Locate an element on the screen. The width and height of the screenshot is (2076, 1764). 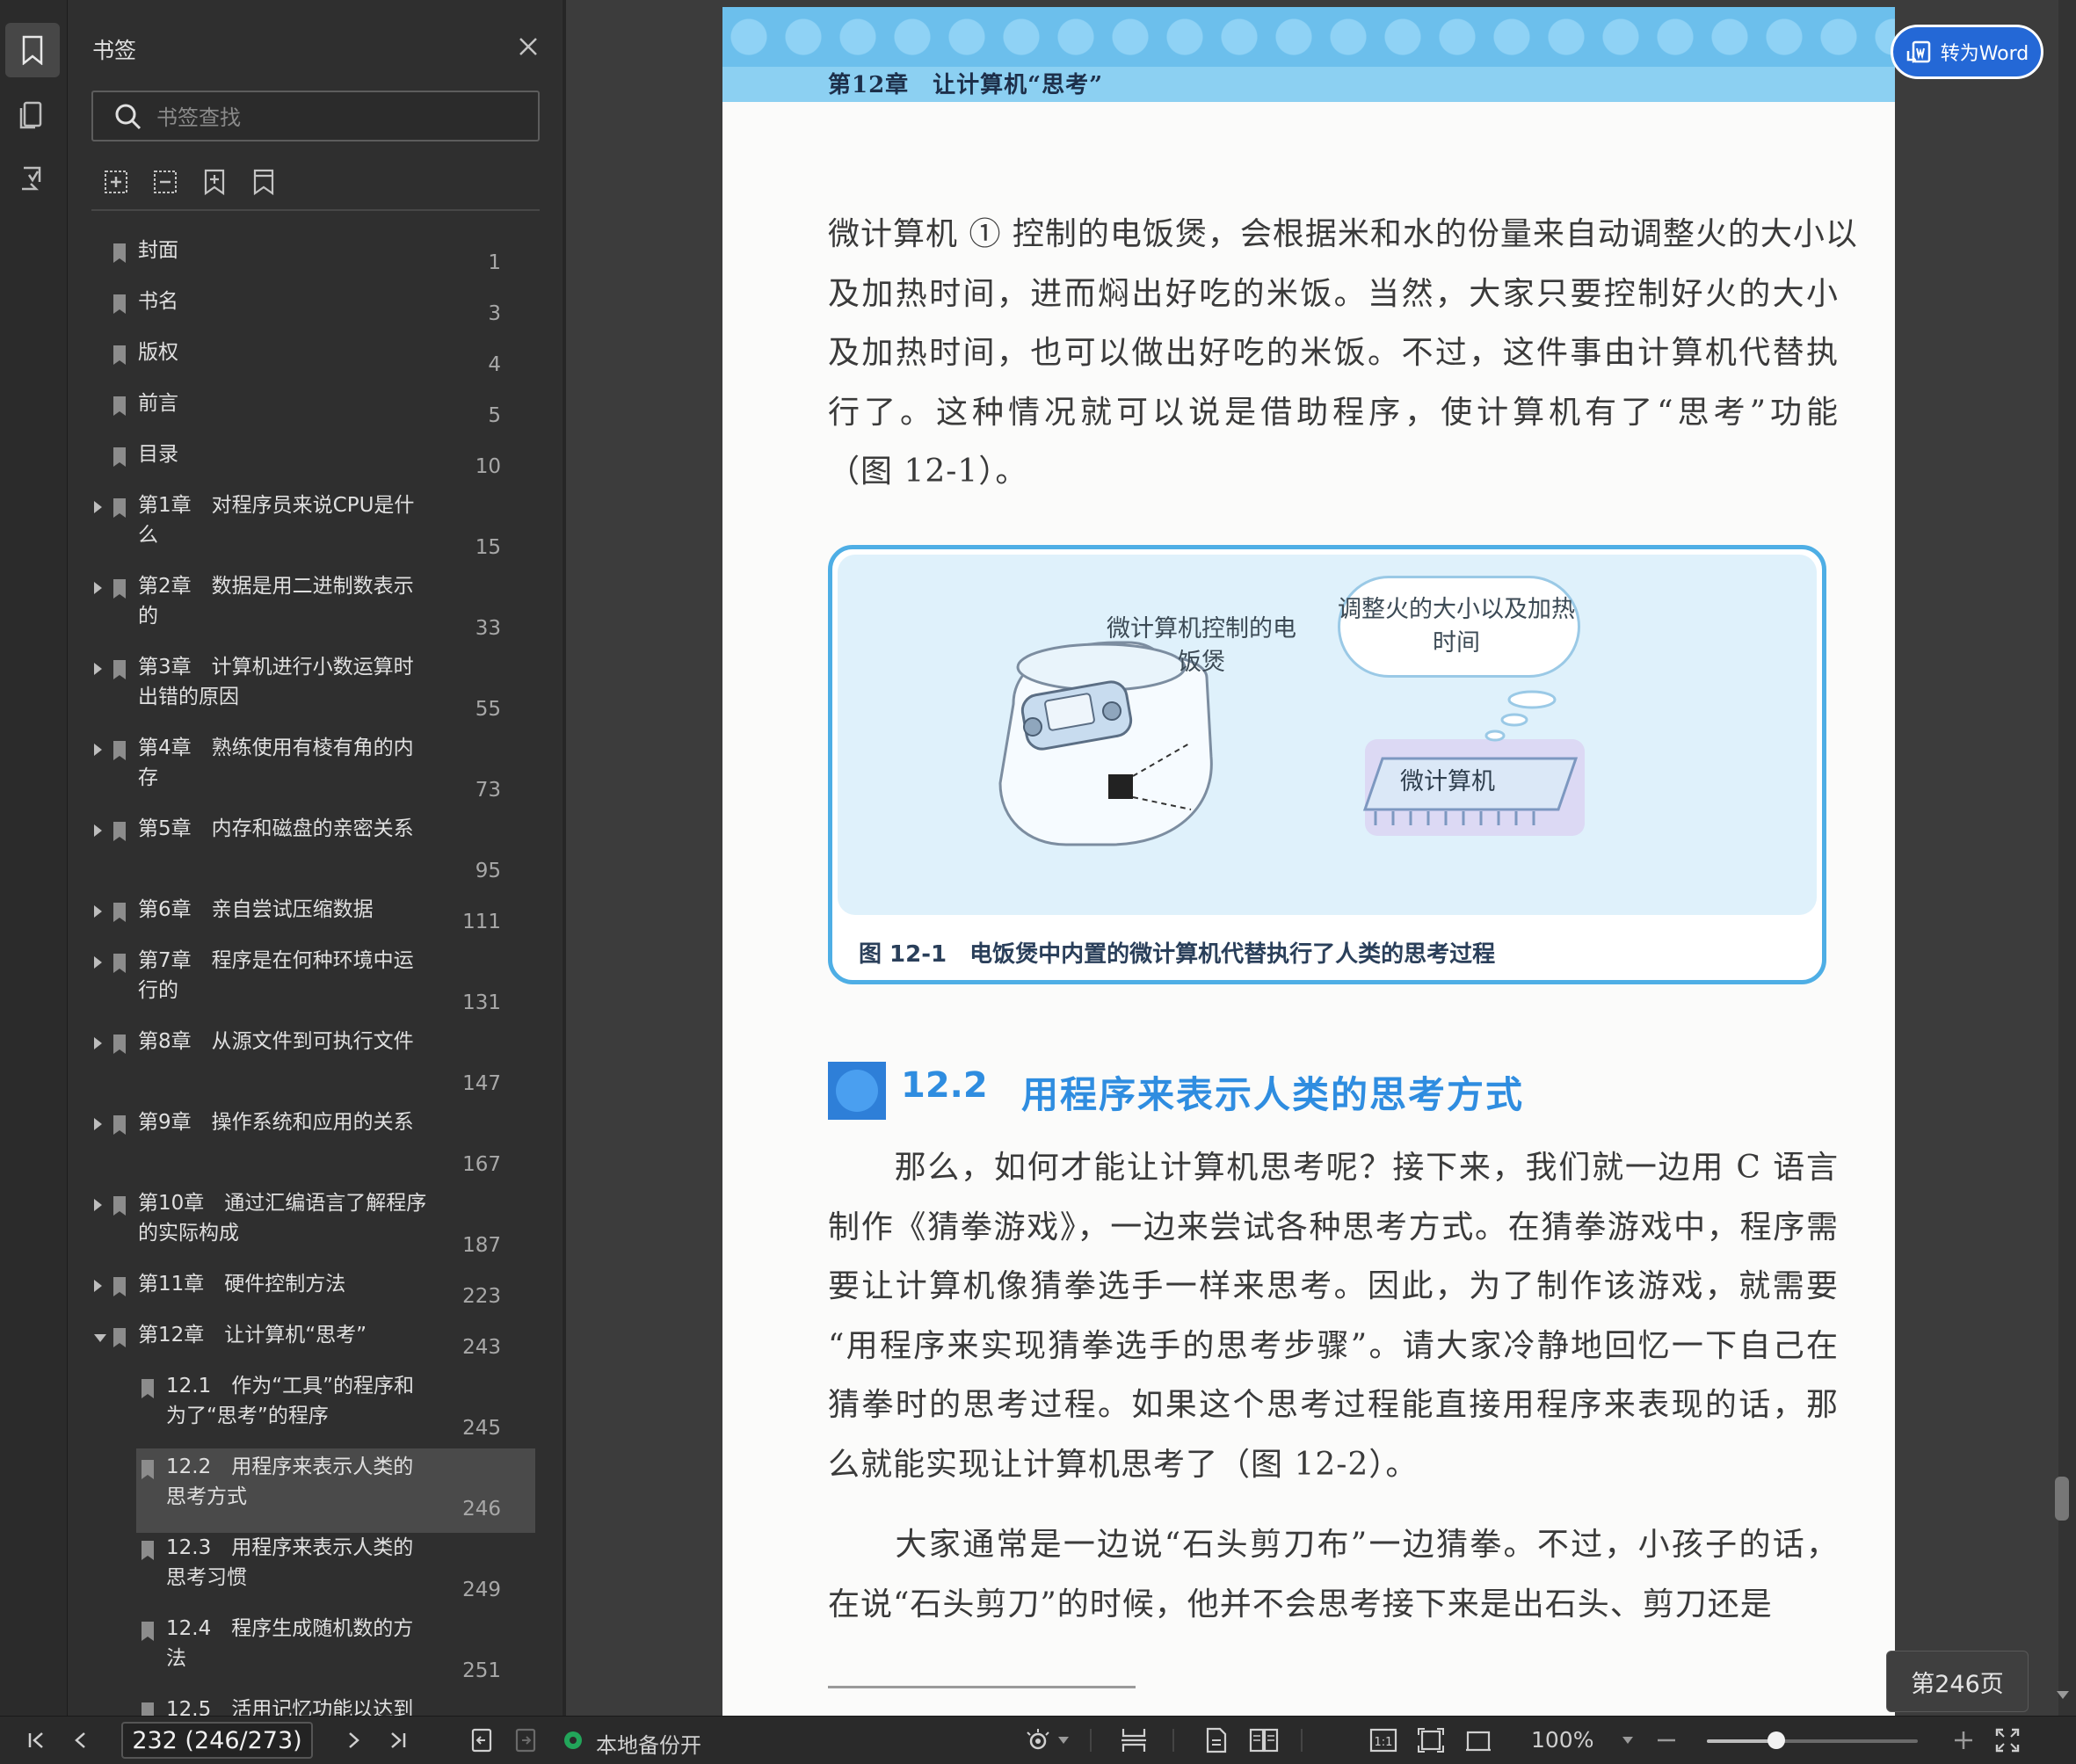
bookmark-page-number: 249 is located at coordinates (481, 1590).